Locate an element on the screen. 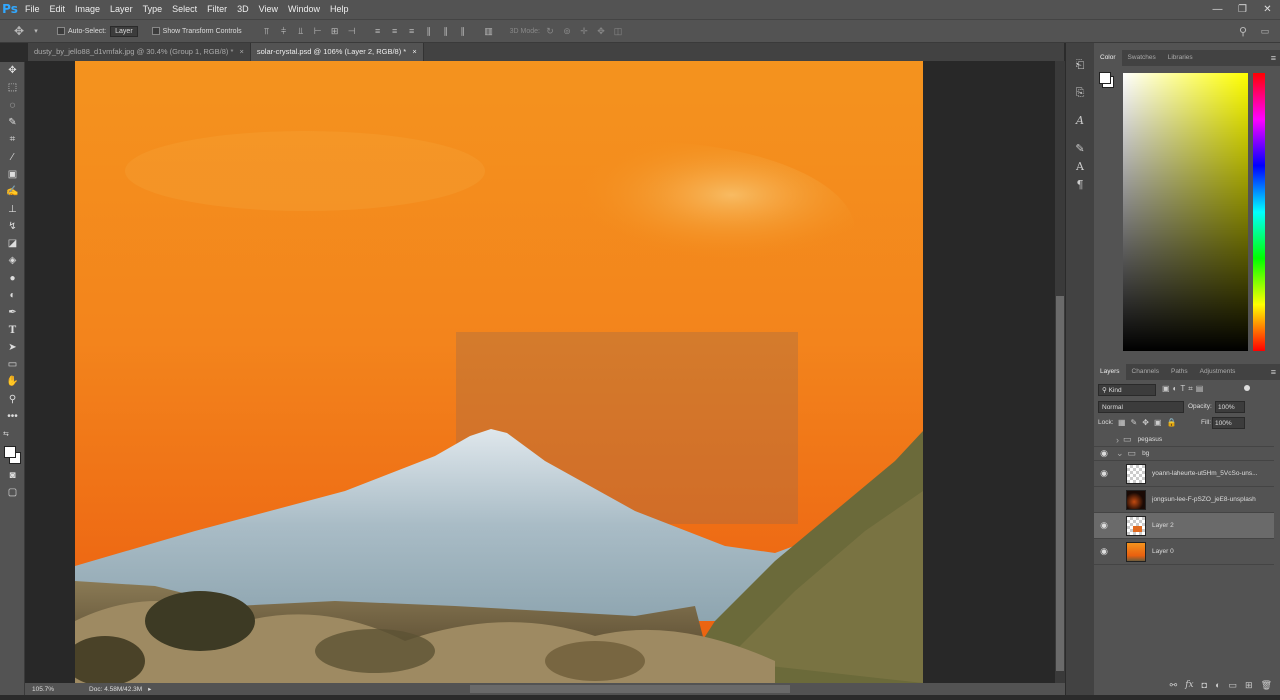 The height and width of the screenshot is (700, 1280). layer-row-layer-2: ◉ Layer 2 is located at coordinates (1184, 526).